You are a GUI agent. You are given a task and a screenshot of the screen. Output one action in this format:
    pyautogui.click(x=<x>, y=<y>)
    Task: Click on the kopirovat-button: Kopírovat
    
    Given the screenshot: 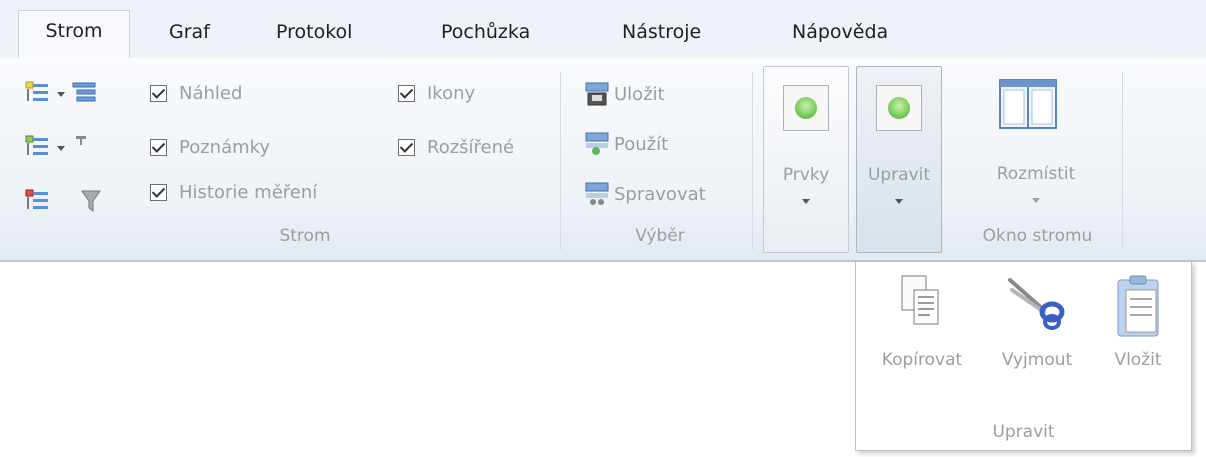 What is the action you would take?
    pyautogui.click(x=922, y=323)
    